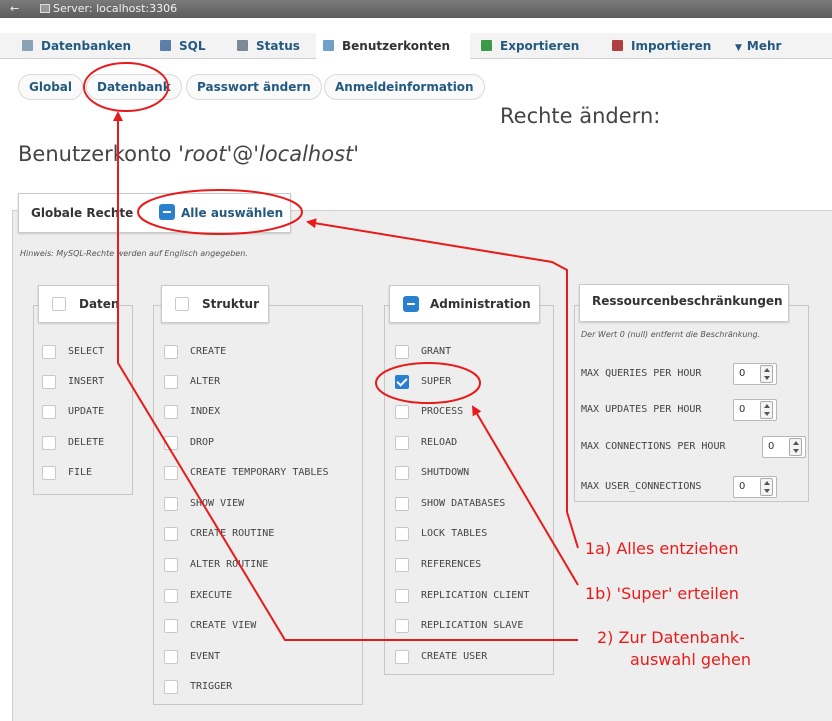  I want to click on tab-benutzerkonten: Benutzerkonten, so click(393, 46).